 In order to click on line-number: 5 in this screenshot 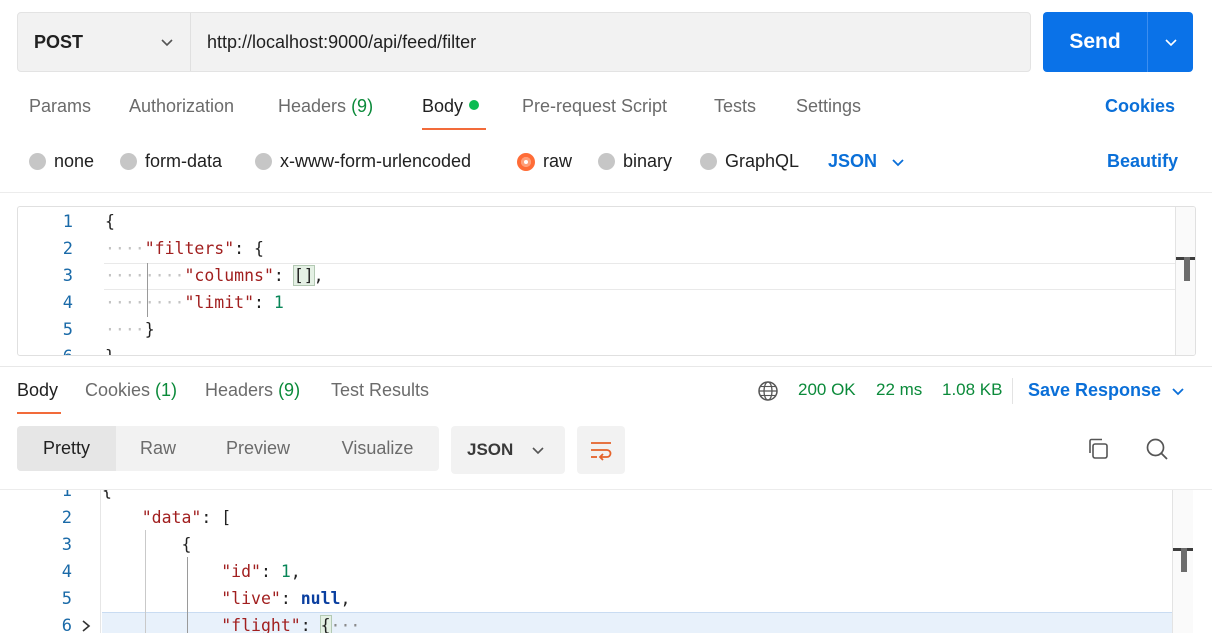, I will do `click(66, 598)`.